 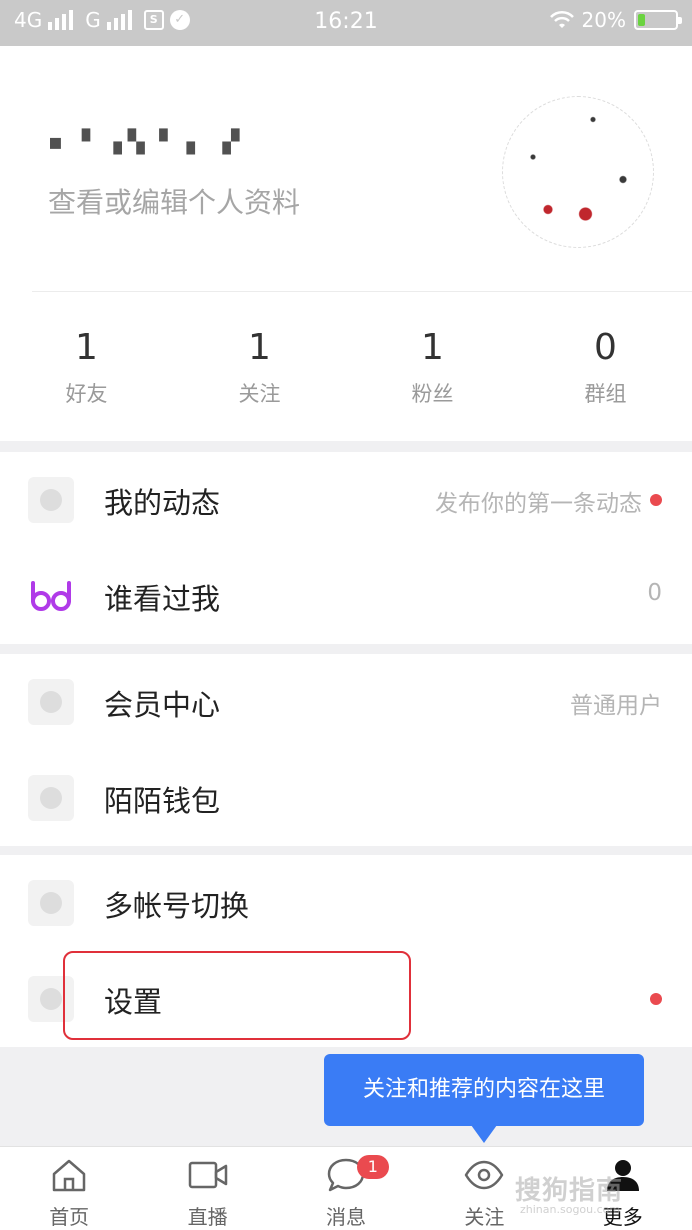 What do you see at coordinates (605, 347) in the screenshot?
I see `stat-value: 0` at bounding box center [605, 347].